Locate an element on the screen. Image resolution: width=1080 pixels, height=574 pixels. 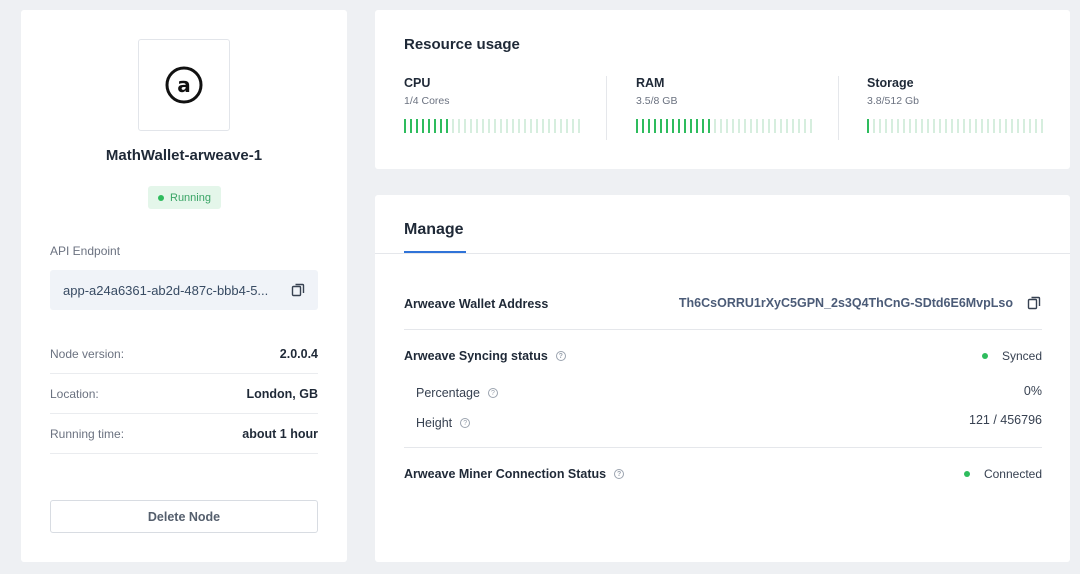
tab-active-indicator is located at coordinates (435, 252).